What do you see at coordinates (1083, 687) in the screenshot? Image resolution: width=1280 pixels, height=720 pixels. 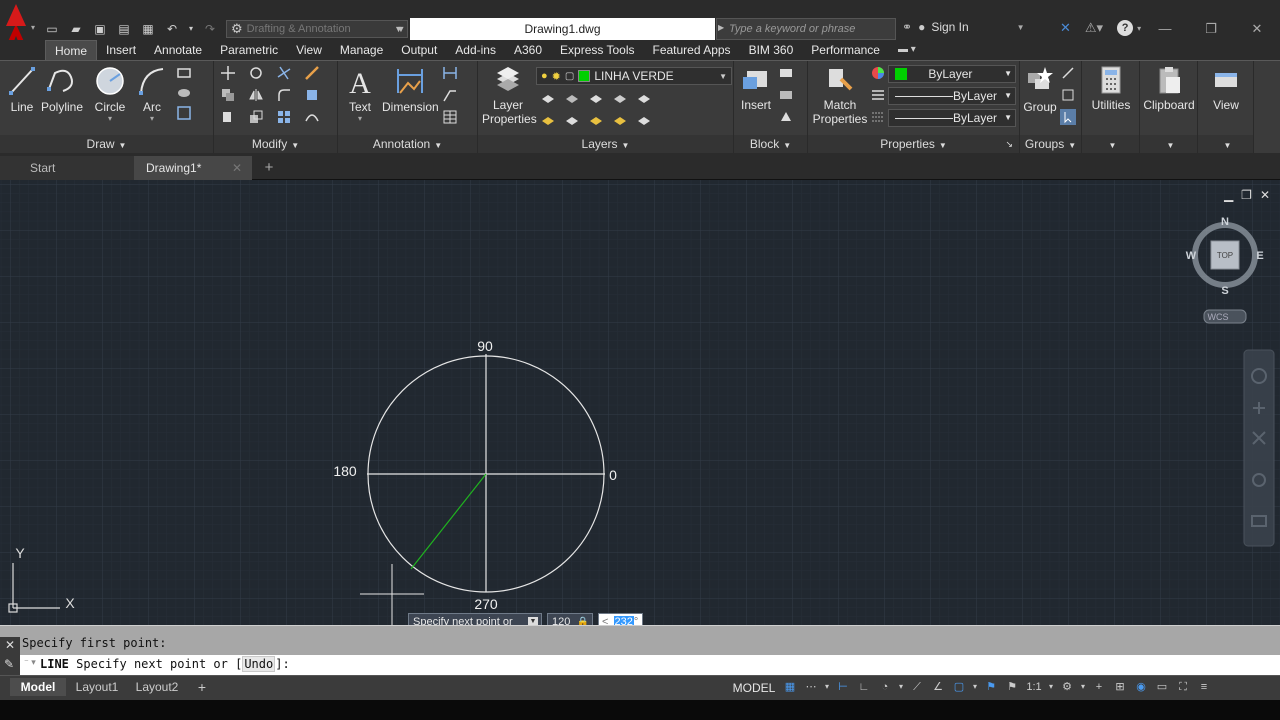 I see `workspace-dropdown-icon: ▾` at bounding box center [1083, 687].